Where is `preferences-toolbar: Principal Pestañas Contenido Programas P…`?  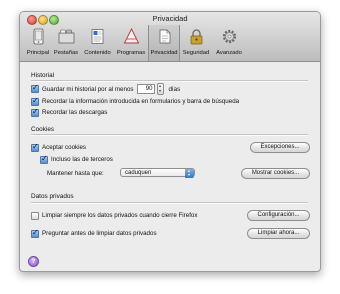
preferences-toolbar: Principal Pestañas Contenido Programas P… is located at coordinates (135, 43).